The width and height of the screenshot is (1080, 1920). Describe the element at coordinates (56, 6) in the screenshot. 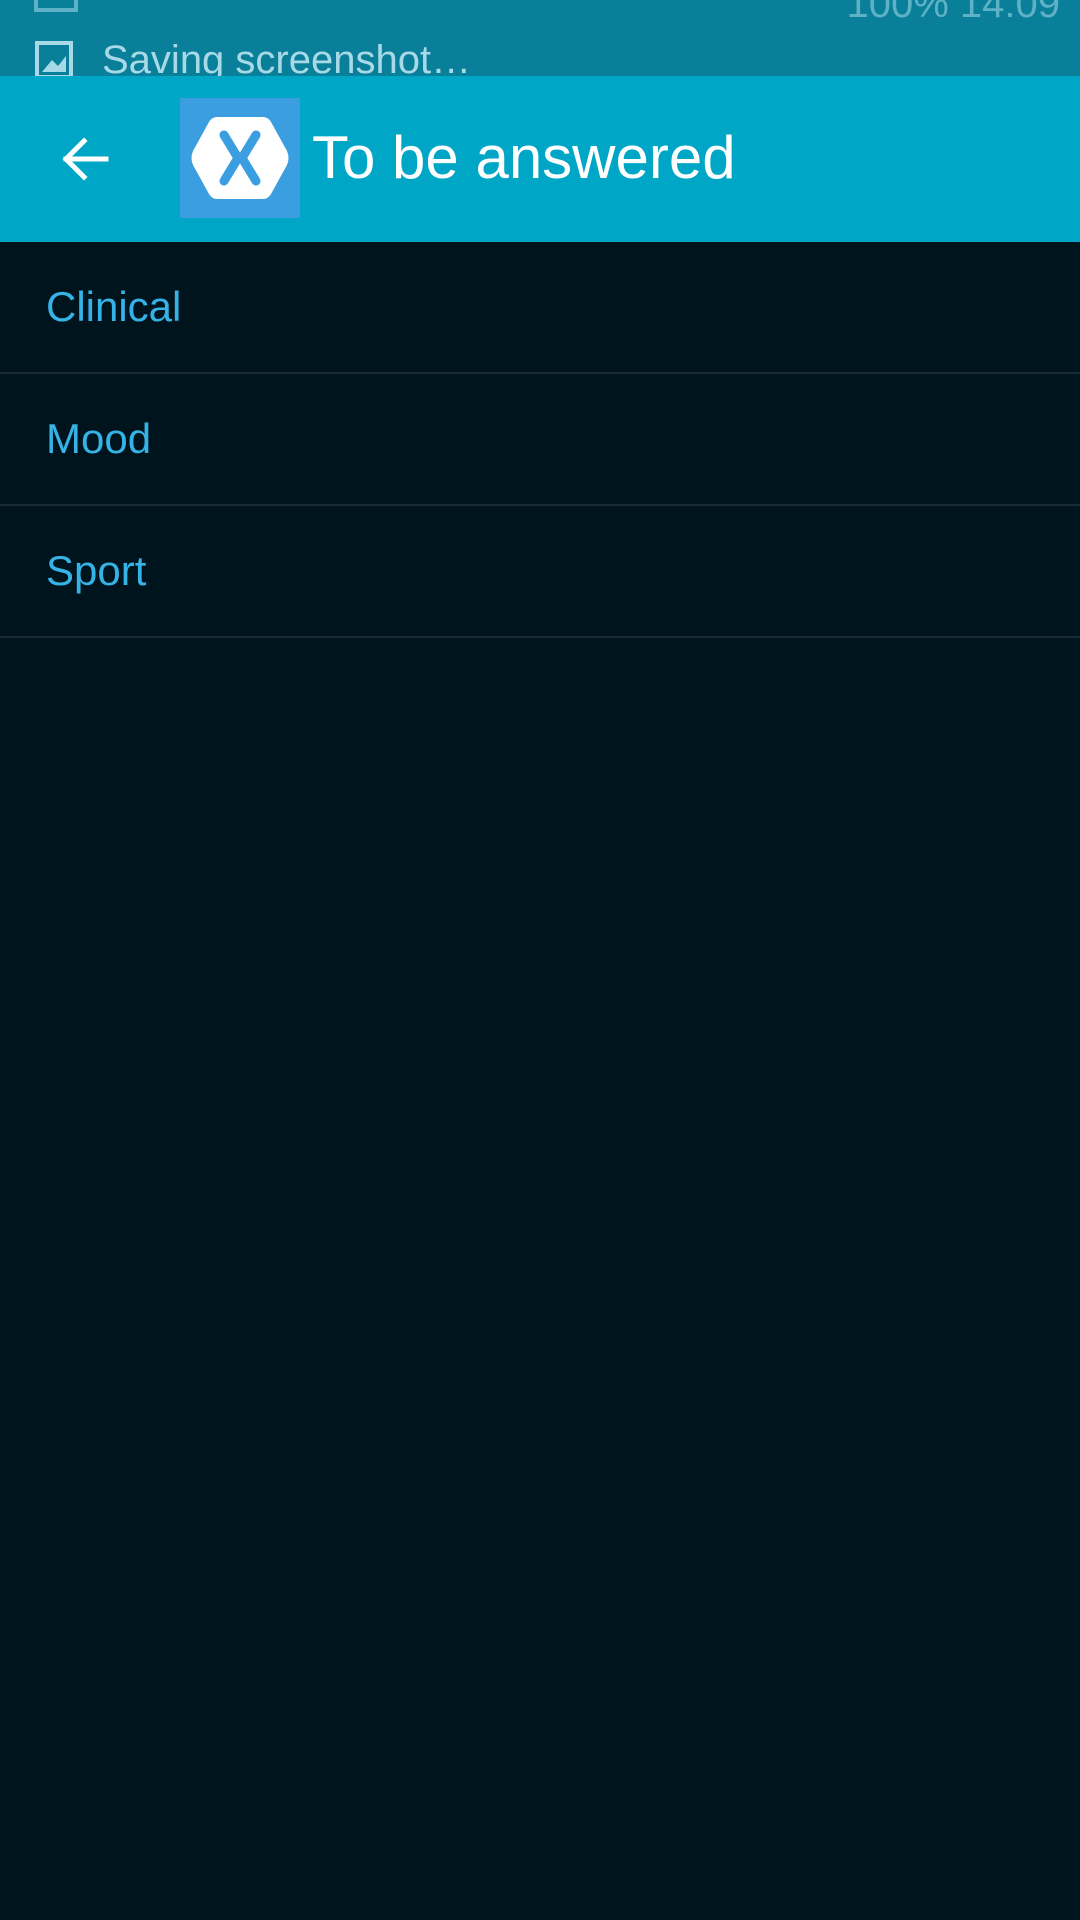

I see `notification-small-icon` at that location.